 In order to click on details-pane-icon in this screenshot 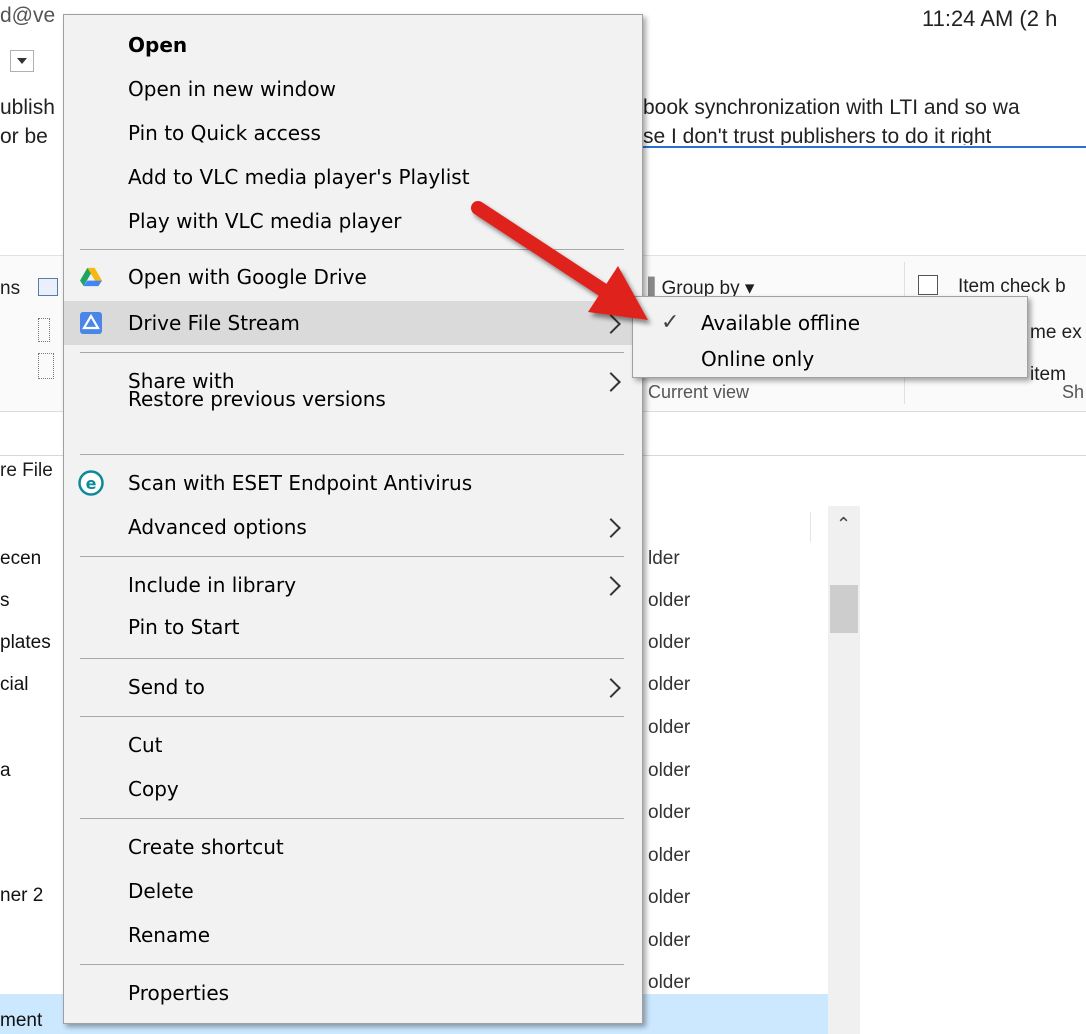, I will do `click(44, 330)`.